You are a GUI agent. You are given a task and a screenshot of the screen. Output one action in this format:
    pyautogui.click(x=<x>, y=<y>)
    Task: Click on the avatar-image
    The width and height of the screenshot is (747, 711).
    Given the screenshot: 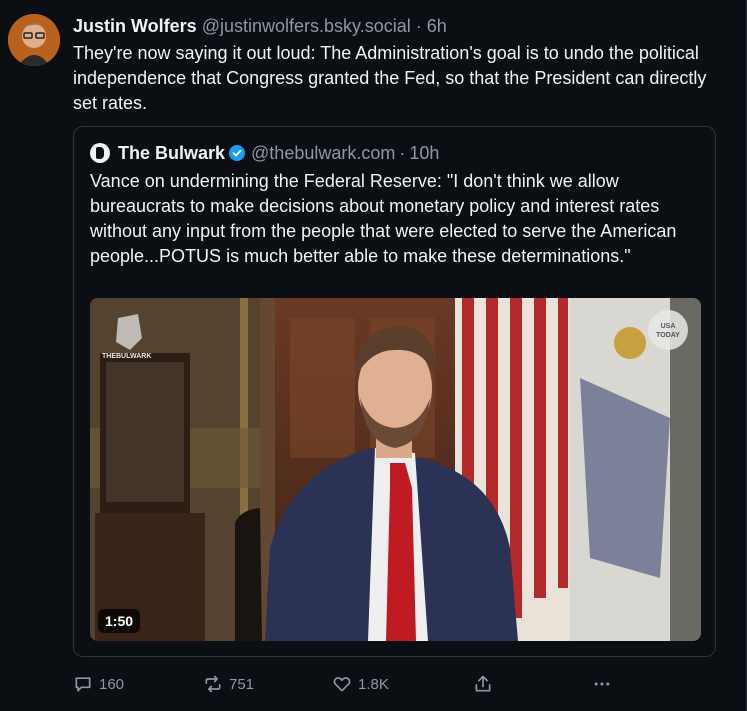 What is the action you would take?
    pyautogui.click(x=34, y=40)
    